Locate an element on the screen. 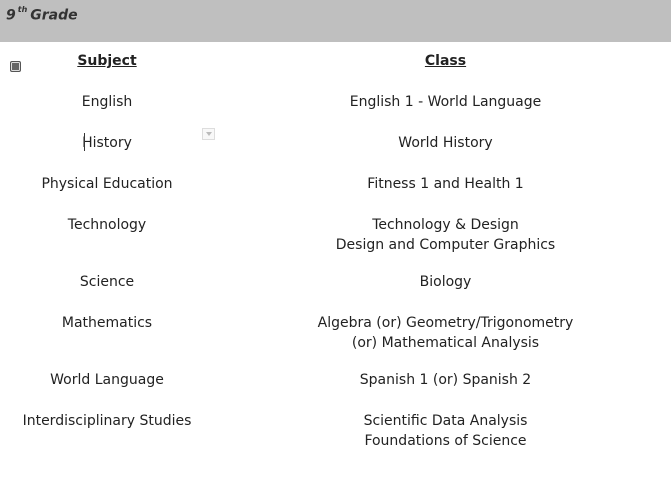 The width and height of the screenshot is (671, 478). grade-word: Grade is located at coordinates (54, 15).